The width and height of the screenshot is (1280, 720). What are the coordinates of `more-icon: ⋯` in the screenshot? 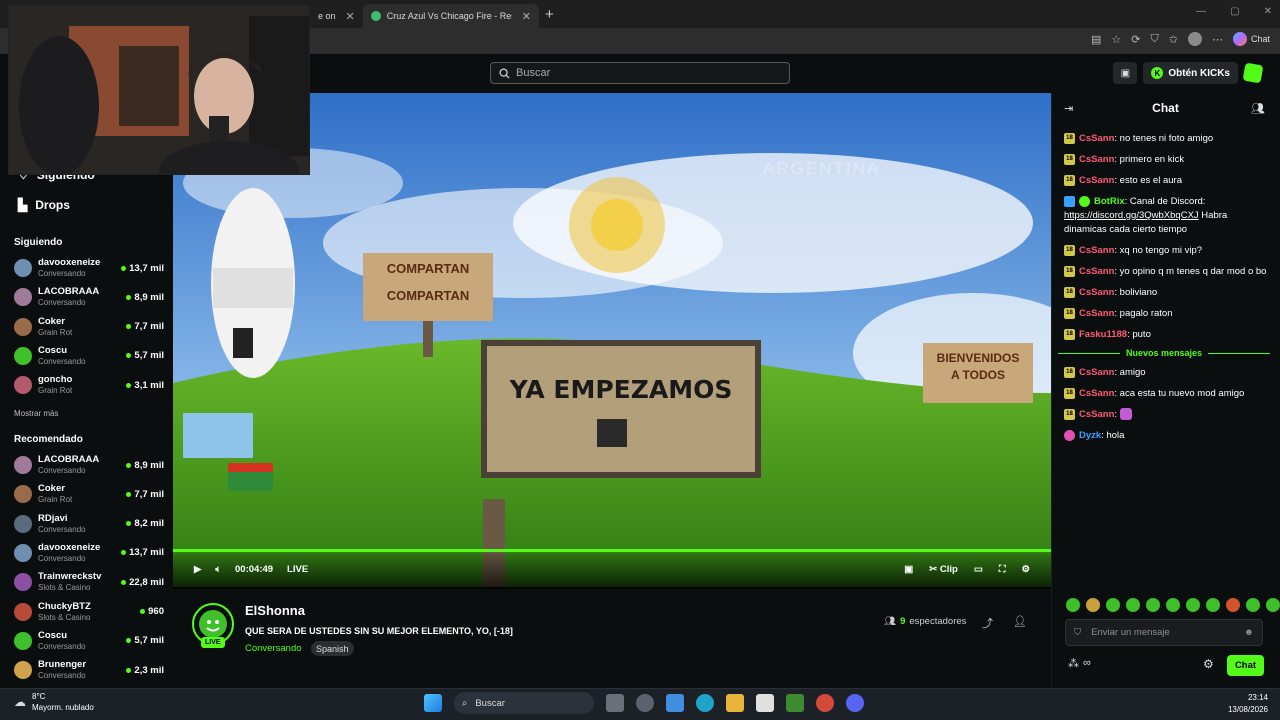 It's located at (1217, 39).